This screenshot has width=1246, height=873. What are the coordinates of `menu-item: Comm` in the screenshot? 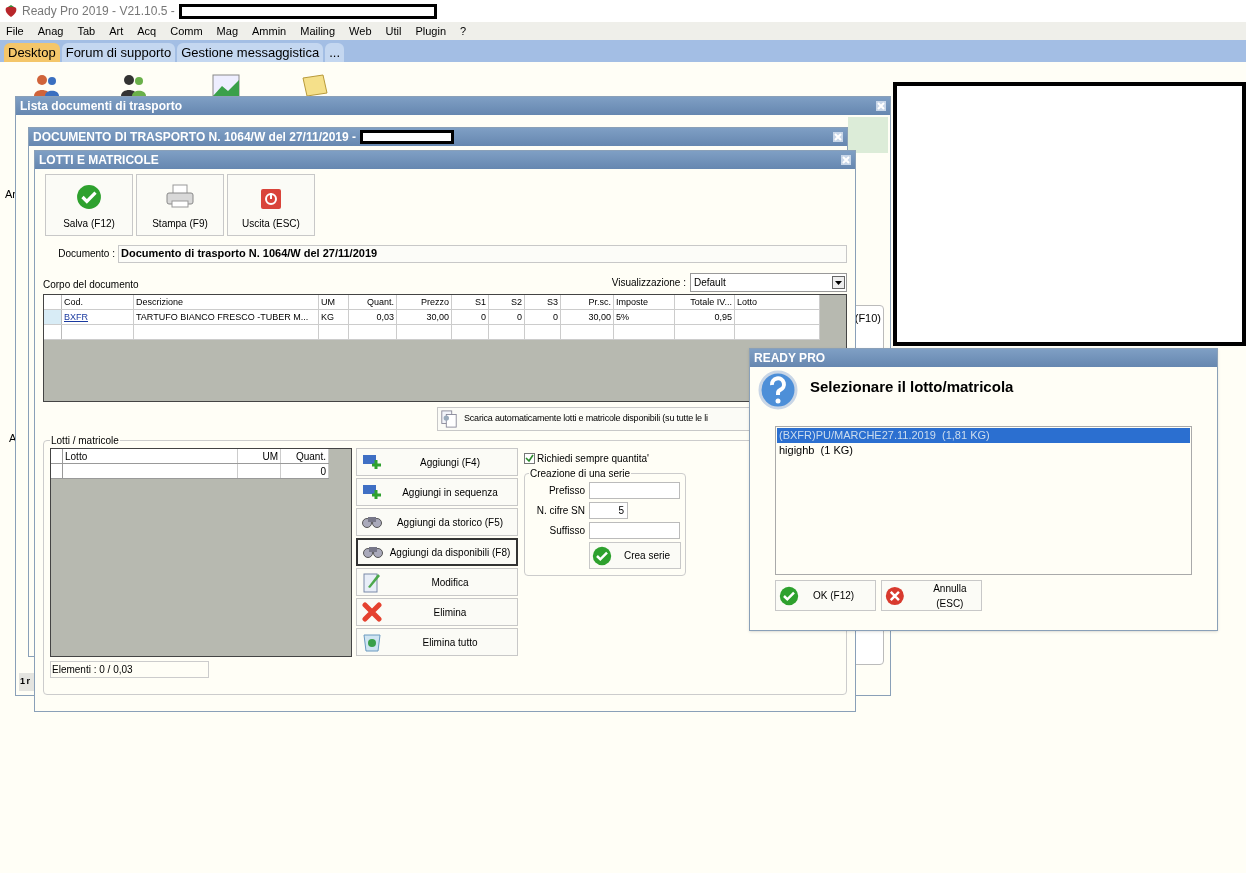 It's located at (186, 31).